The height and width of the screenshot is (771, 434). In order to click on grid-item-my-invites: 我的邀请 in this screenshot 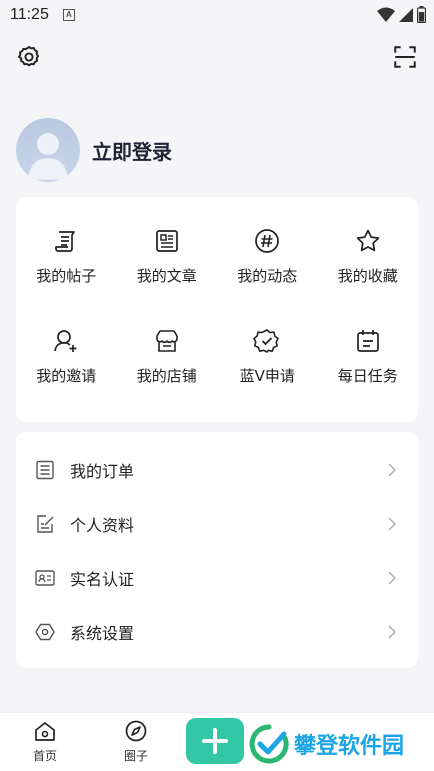, I will do `click(66, 377)`.